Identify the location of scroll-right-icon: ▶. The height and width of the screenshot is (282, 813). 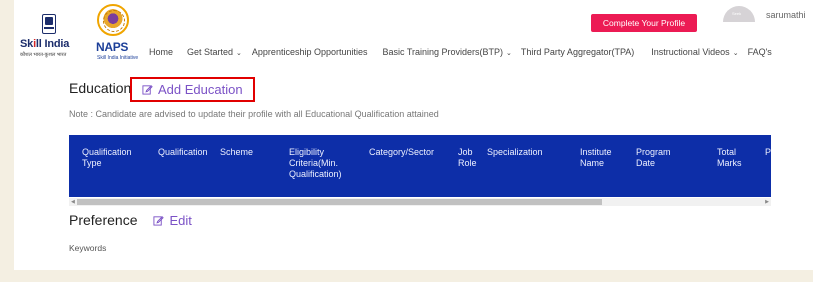
(767, 202).